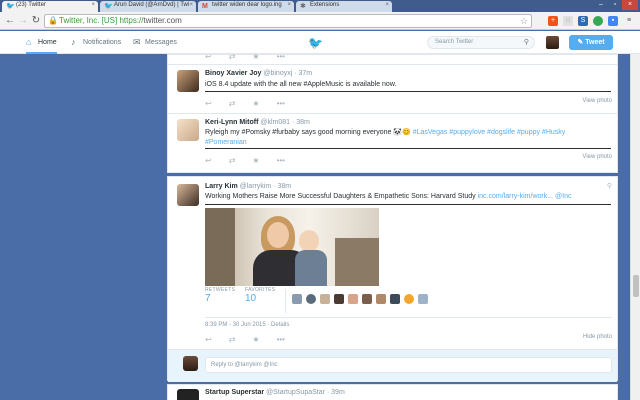 This screenshot has width=640, height=400. What do you see at coordinates (29, 42) in the screenshot?
I see `home-icon: ⌂` at bounding box center [29, 42].